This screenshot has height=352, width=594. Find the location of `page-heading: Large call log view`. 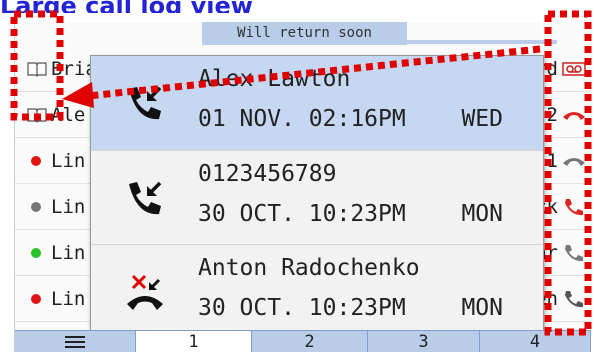

page-heading: Large call log view is located at coordinates (126, 6).